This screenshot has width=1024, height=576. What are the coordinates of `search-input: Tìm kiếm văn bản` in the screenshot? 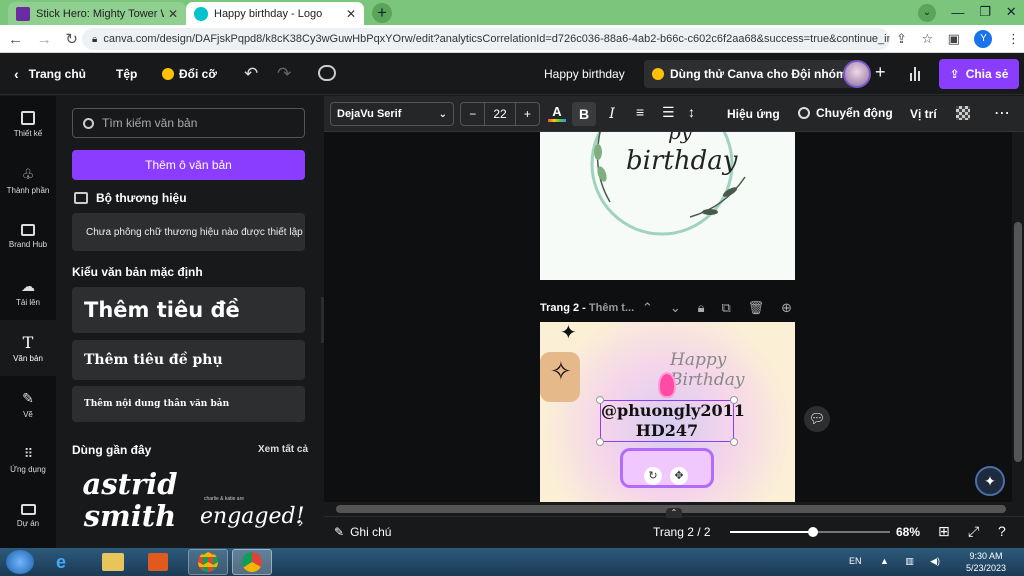 It's located at (188, 123).